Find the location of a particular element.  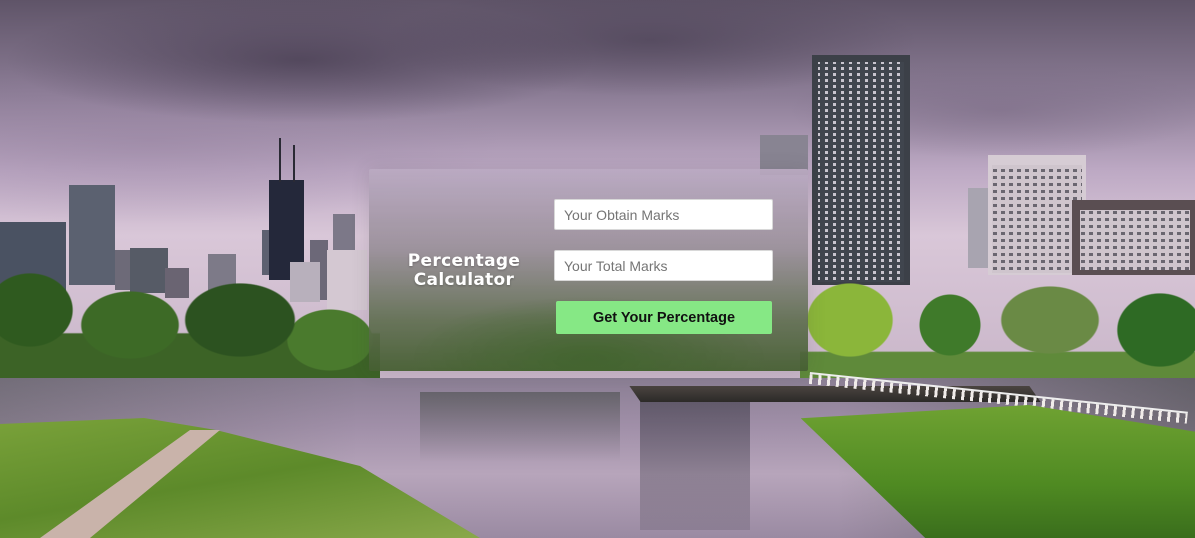

title-line-2: Calculator is located at coordinates (464, 280).